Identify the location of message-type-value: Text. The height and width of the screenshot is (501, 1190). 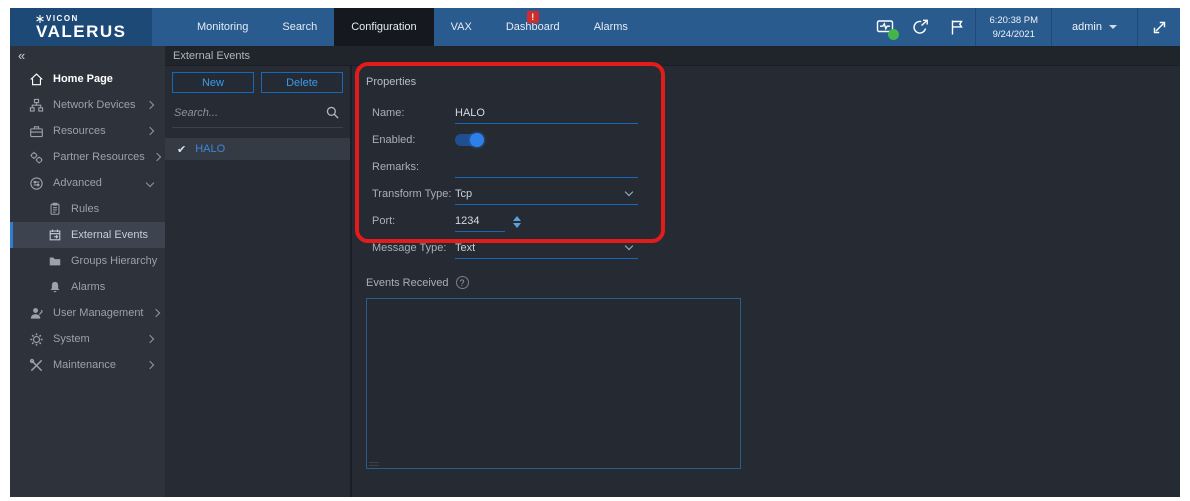
(465, 247).